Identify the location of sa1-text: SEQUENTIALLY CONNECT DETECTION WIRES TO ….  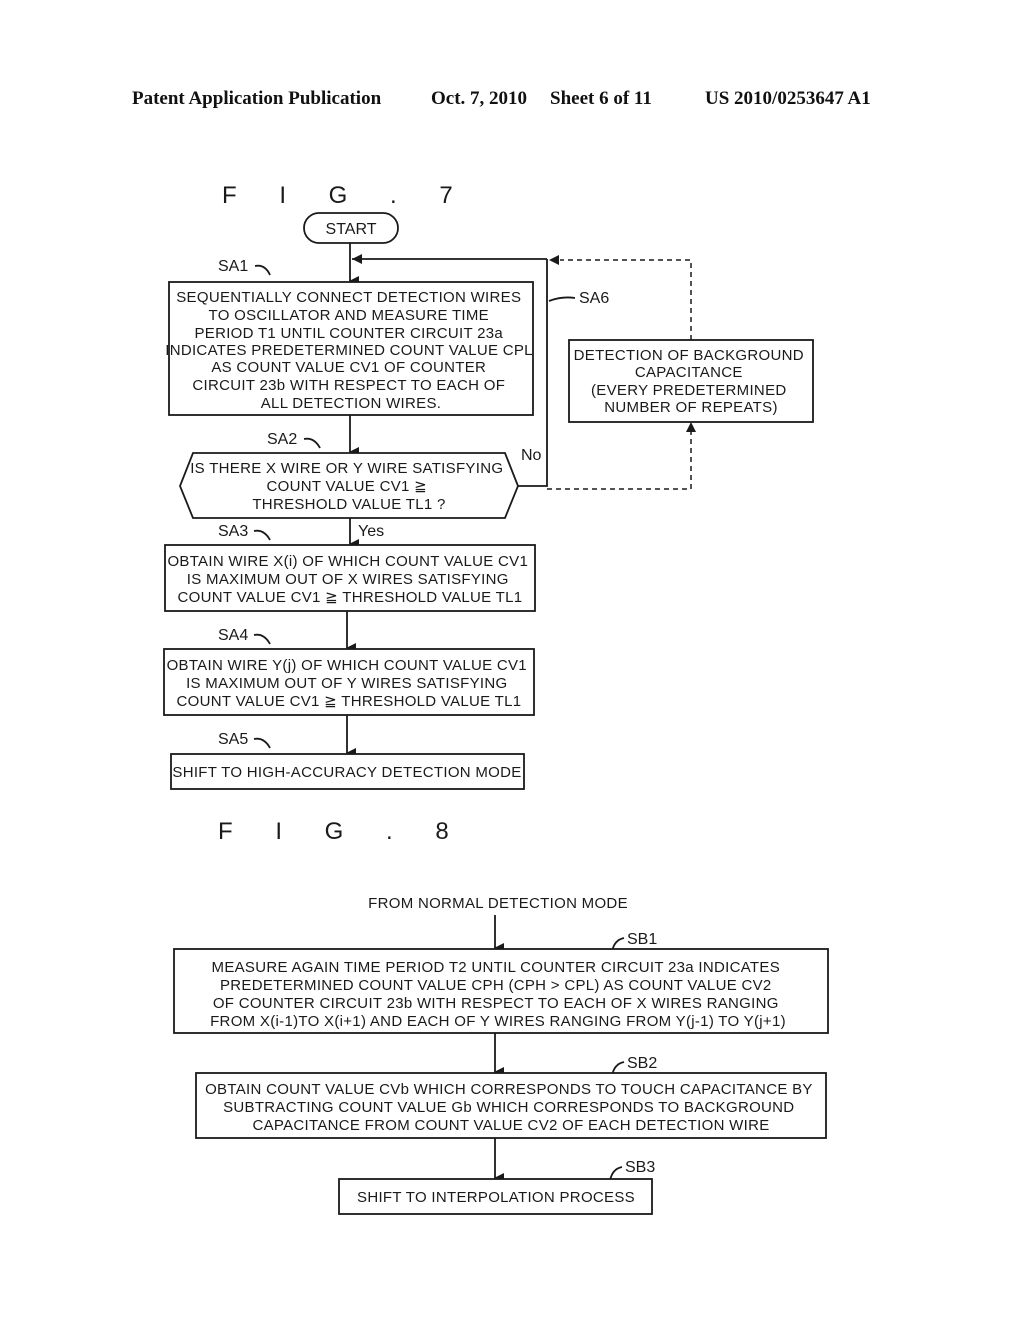
(351, 350).